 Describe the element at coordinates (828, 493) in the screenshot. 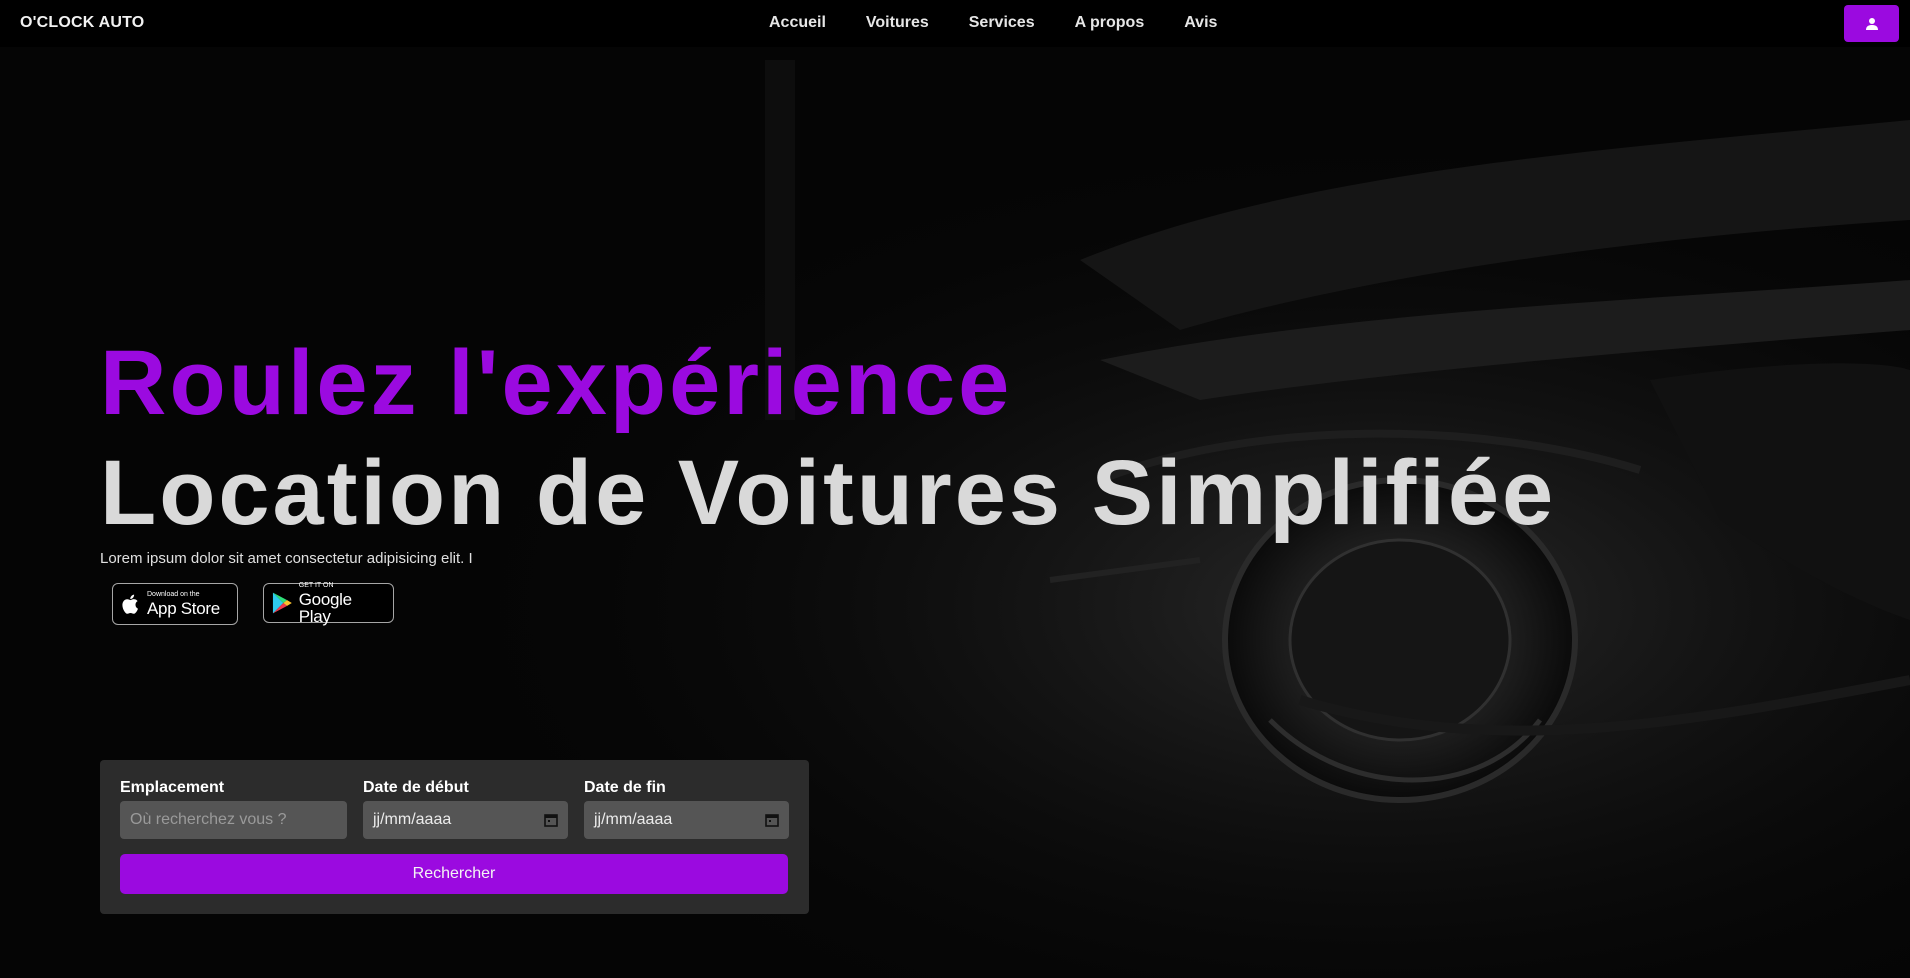

I see `hero-title-main: Location de Voitures Simplifiée` at that location.